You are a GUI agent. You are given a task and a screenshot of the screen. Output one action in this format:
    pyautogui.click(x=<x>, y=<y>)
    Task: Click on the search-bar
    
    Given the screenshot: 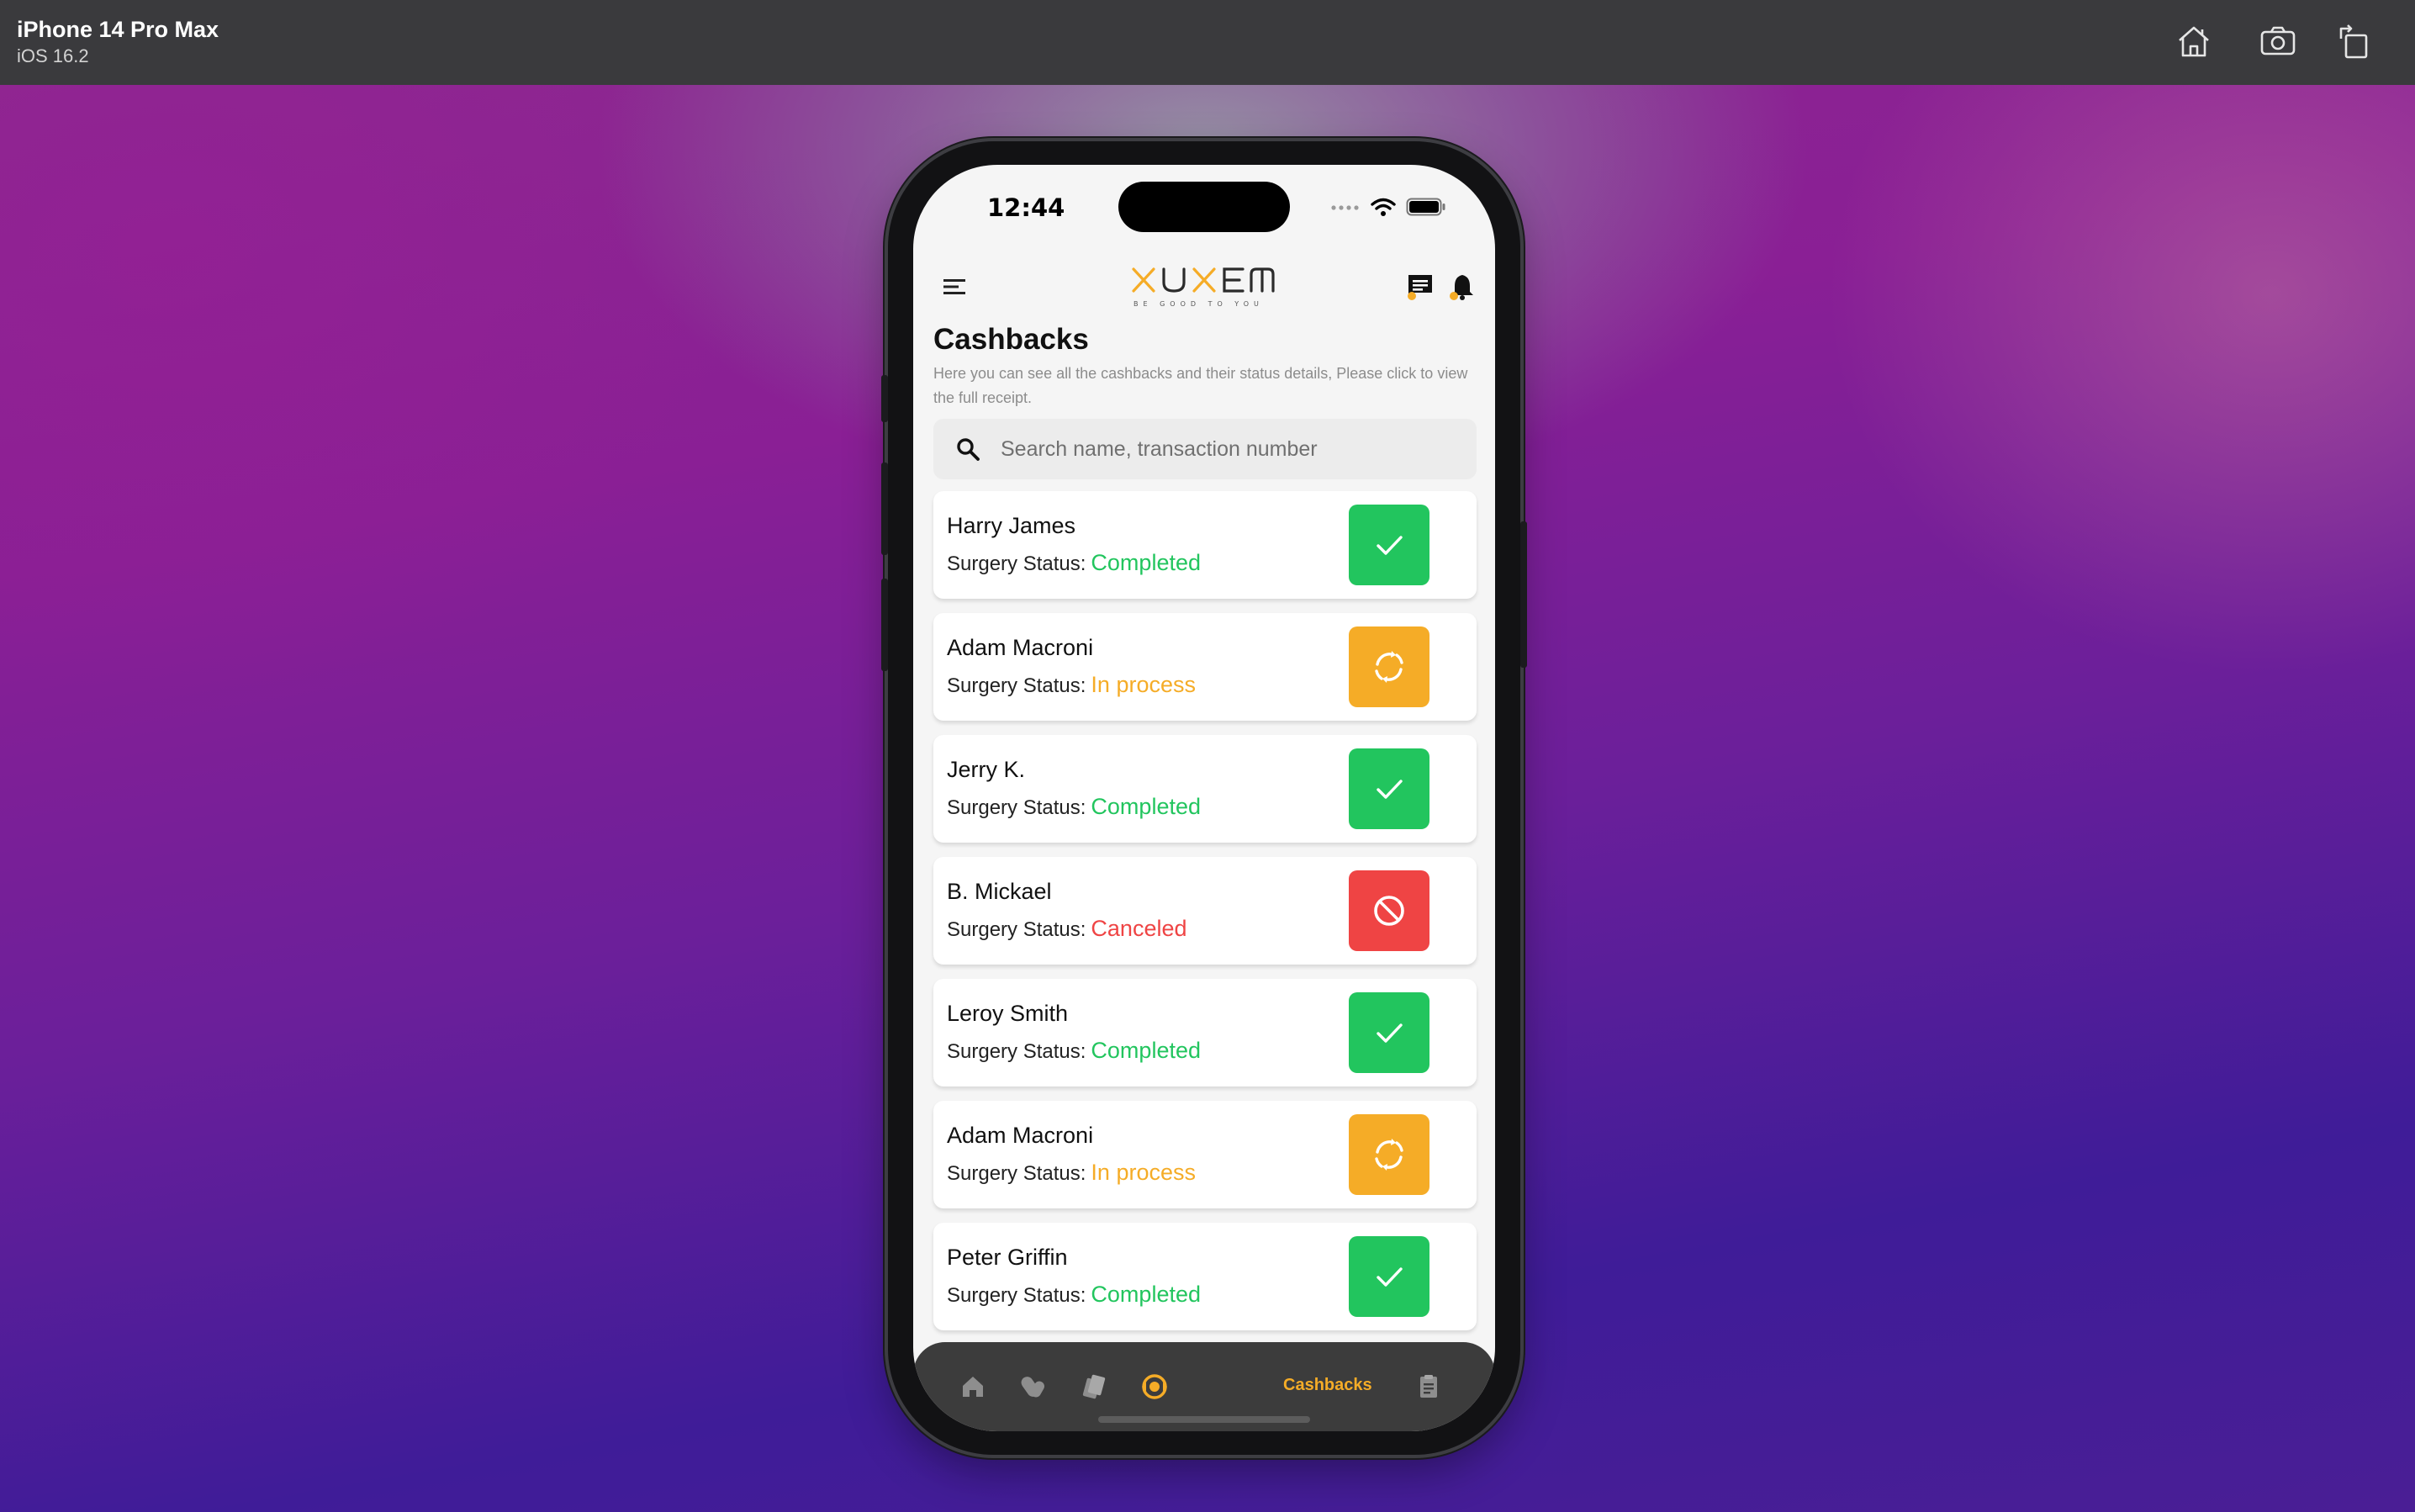 What is the action you would take?
    pyautogui.click(x=1205, y=449)
    